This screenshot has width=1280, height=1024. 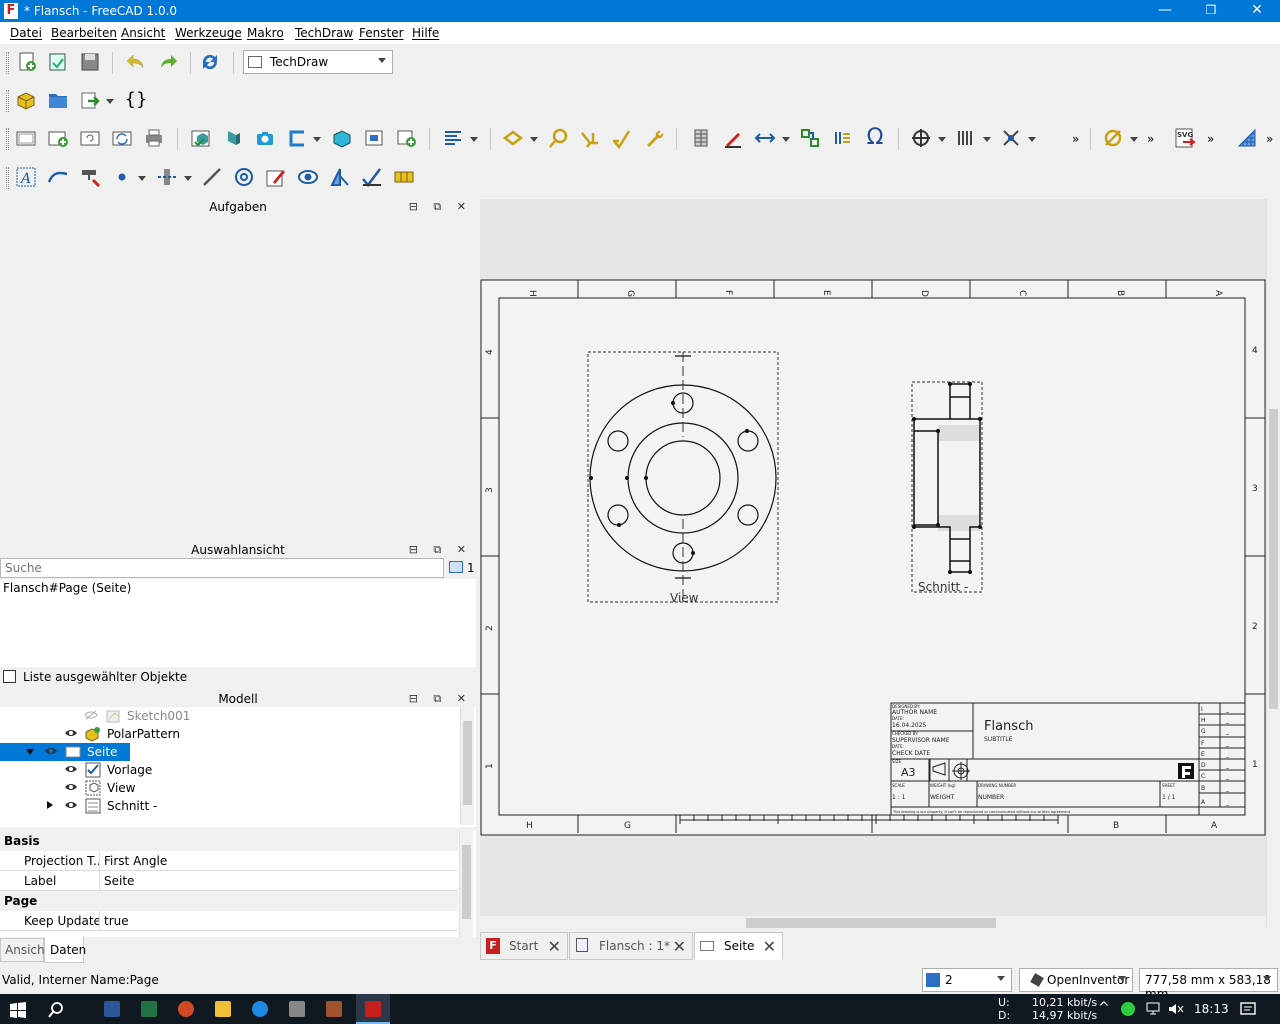 I want to click on symbol-dropdown-icon, so click(x=1134, y=139).